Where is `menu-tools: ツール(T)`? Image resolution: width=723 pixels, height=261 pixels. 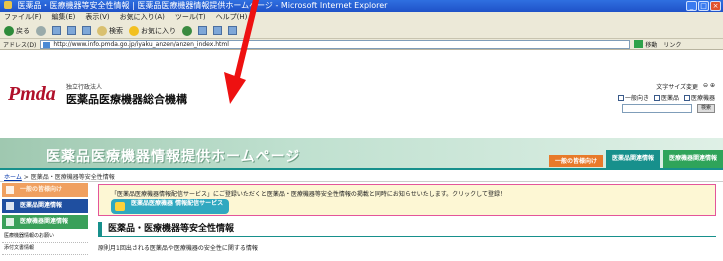 menu-tools: ツール(T) is located at coordinates (190, 17).